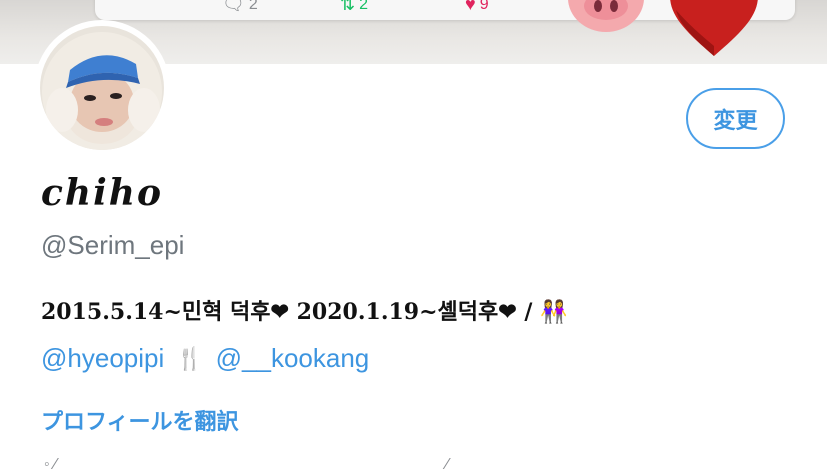 The height and width of the screenshot is (474, 827). I want to click on avatar-photo, so click(102, 88).